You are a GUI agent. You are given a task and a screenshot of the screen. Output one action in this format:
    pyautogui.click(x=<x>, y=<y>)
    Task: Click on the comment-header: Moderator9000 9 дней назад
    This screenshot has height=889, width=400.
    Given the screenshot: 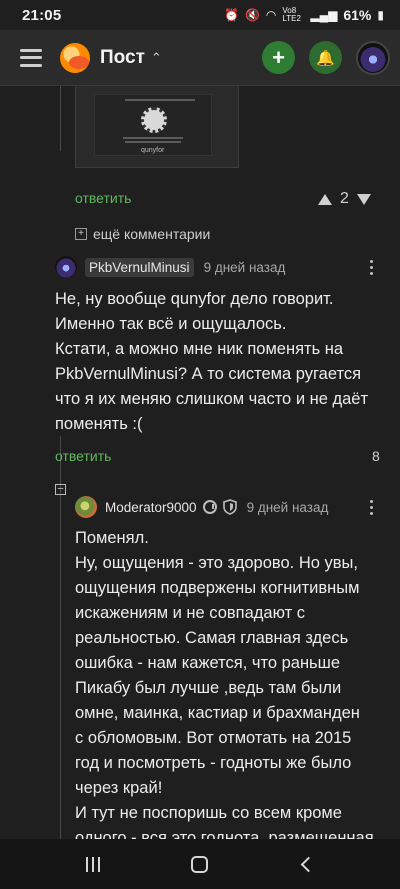 What is the action you would take?
    pyautogui.click(x=201, y=507)
    